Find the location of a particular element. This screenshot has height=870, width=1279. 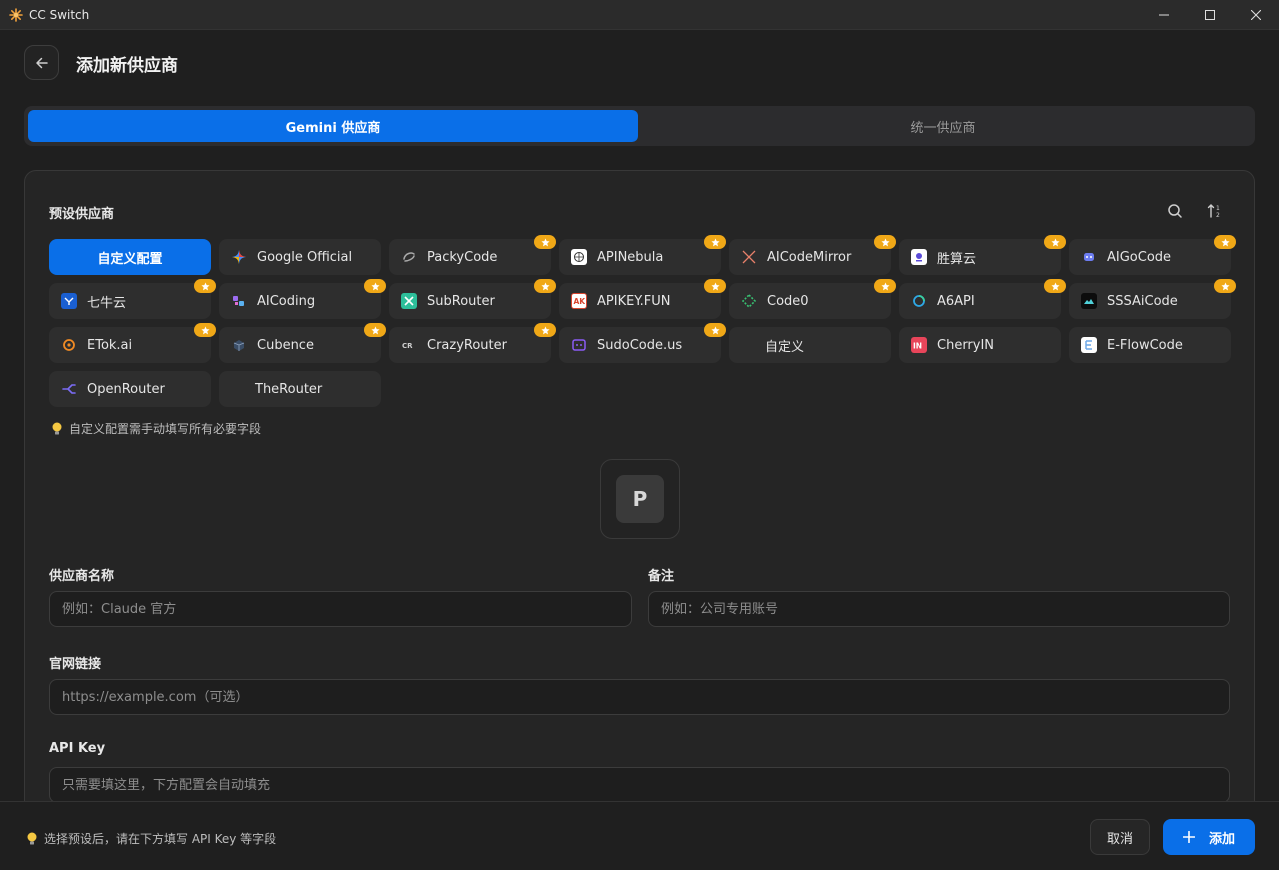

app-logo-icon is located at coordinates (16, 14).